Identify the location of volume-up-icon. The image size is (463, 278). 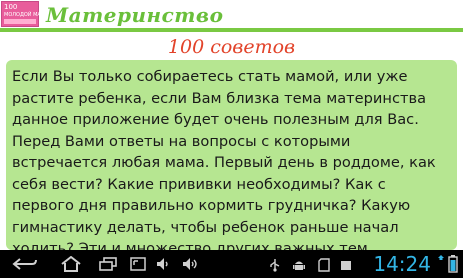
(190, 264).